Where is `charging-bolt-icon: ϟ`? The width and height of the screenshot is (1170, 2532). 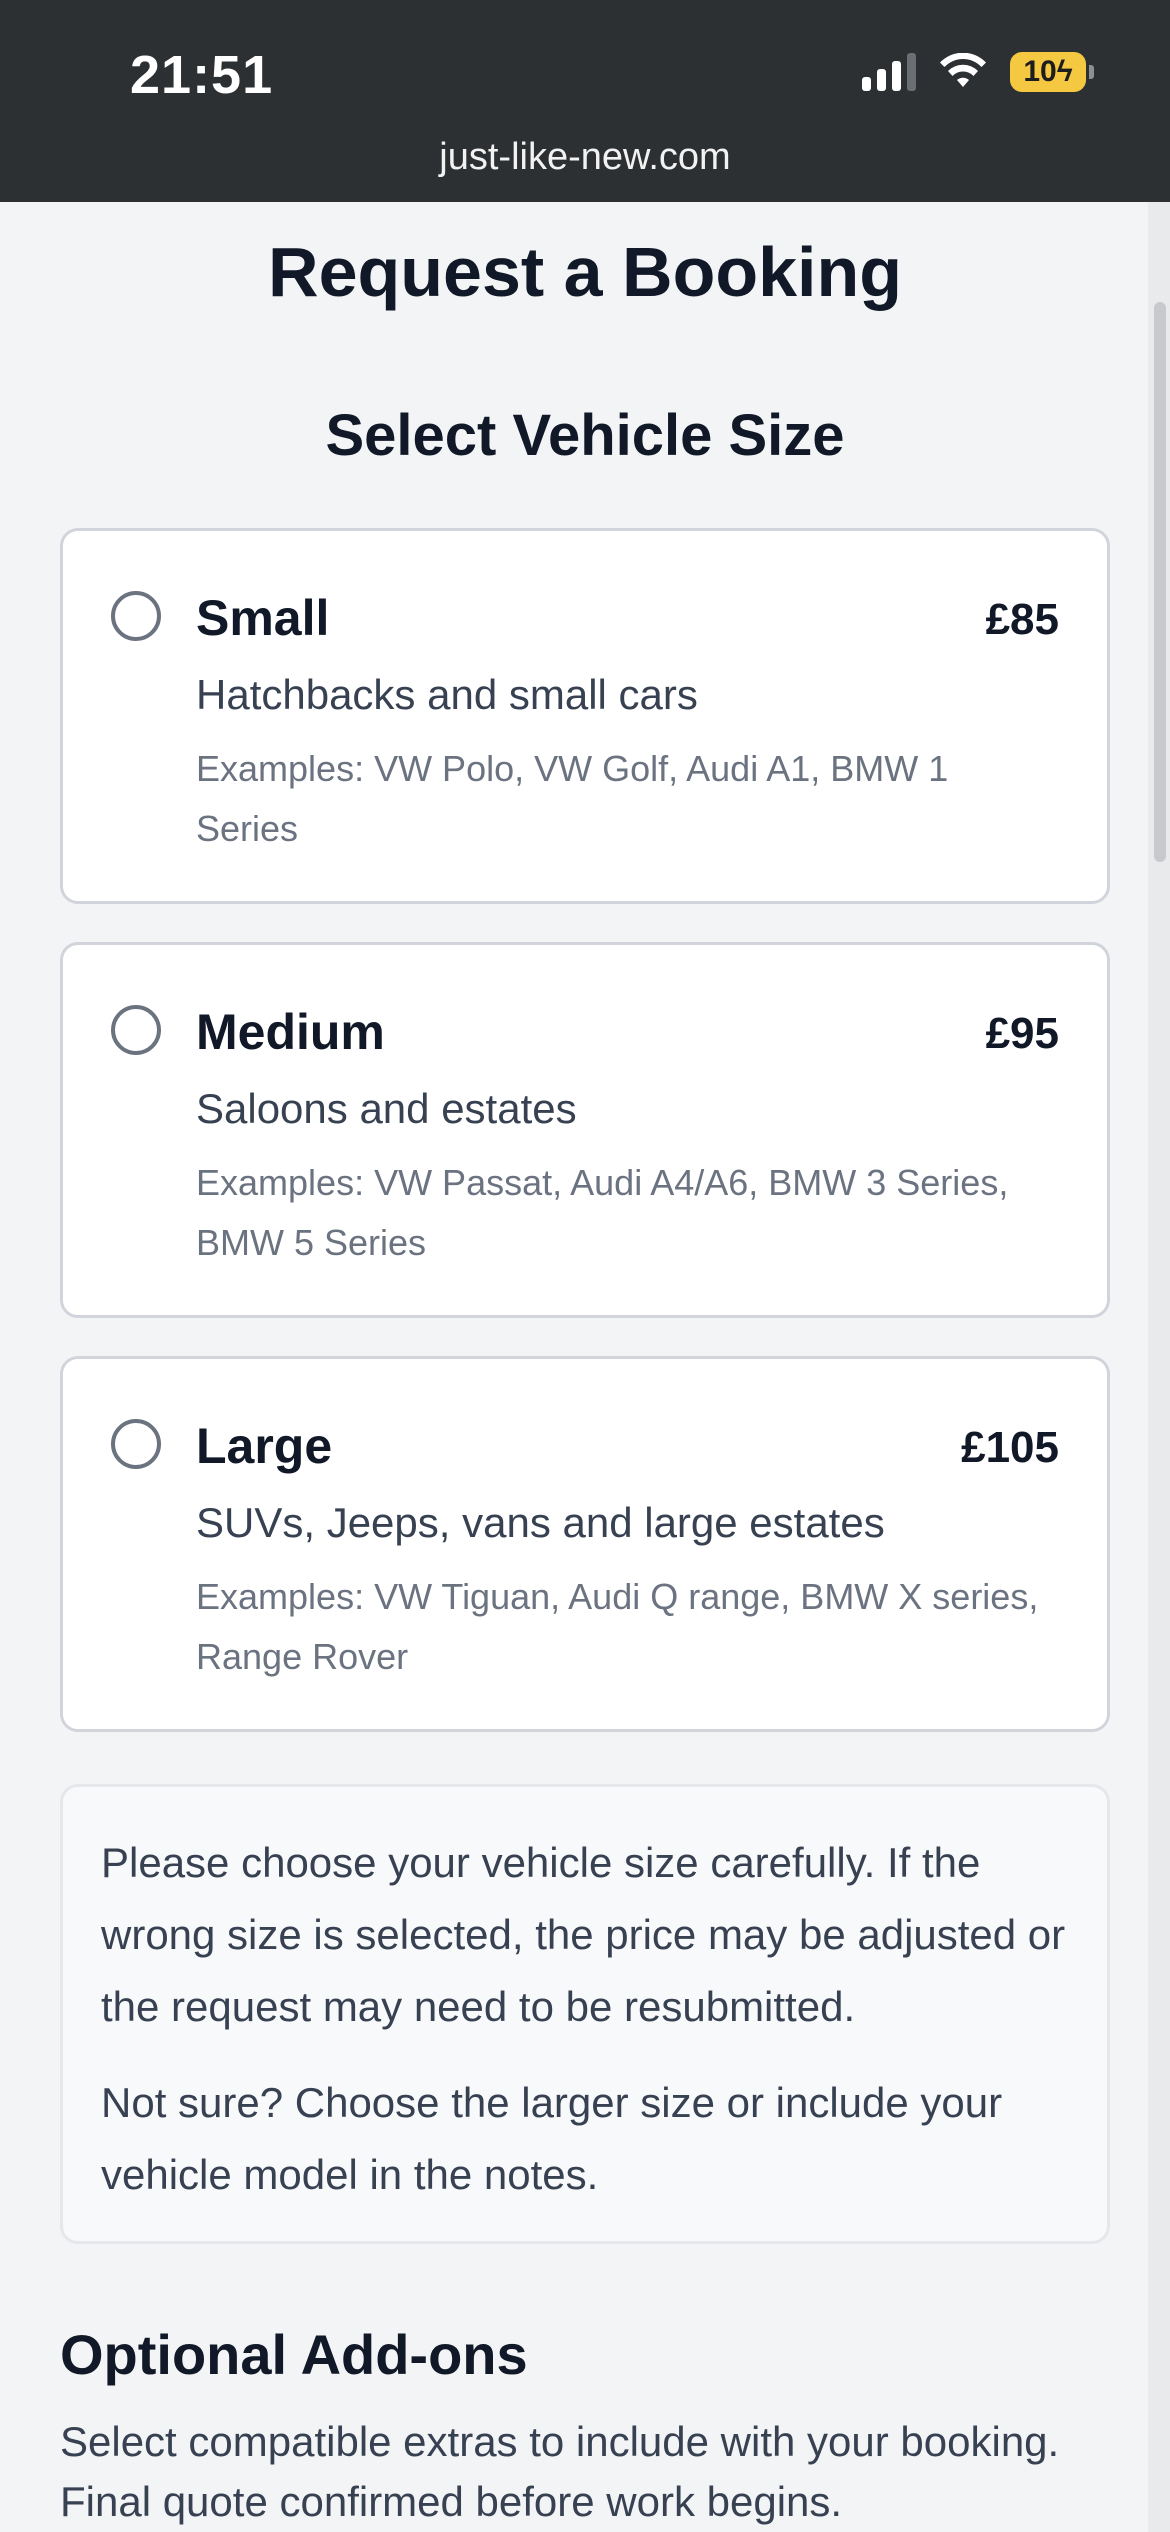 charging-bolt-icon: ϟ is located at coordinates (1064, 71).